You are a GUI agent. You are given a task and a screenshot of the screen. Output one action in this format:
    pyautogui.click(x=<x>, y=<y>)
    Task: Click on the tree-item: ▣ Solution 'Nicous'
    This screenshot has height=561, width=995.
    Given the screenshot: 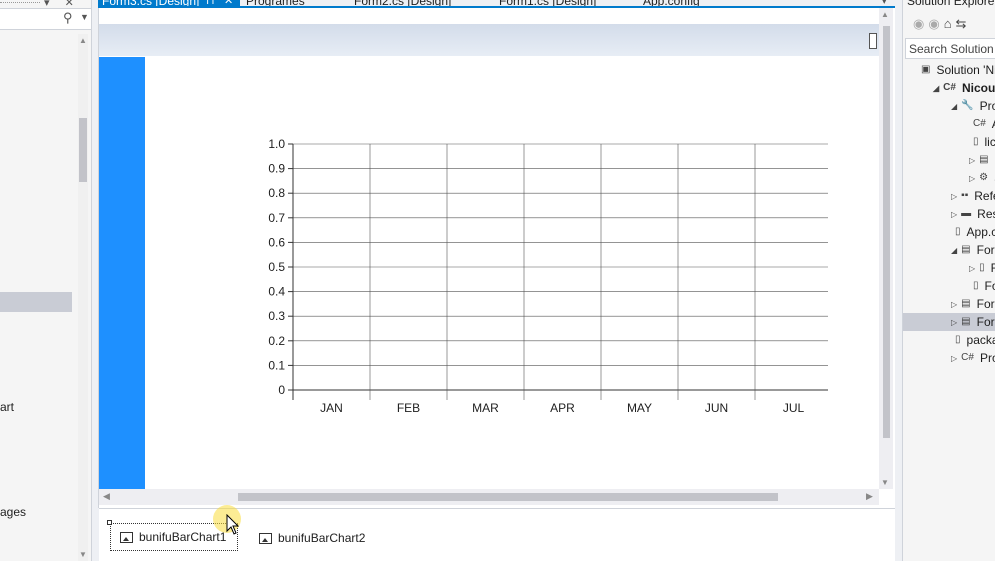 What is the action you would take?
    pyautogui.click(x=949, y=70)
    